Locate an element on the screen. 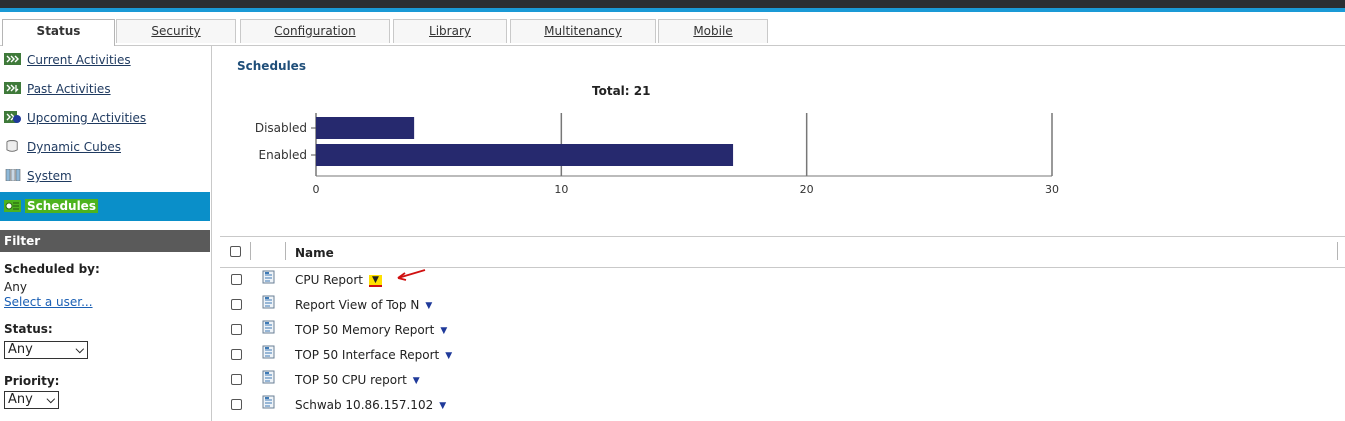 The image size is (1345, 421). priority-filter-value: Any is located at coordinates (20, 399).